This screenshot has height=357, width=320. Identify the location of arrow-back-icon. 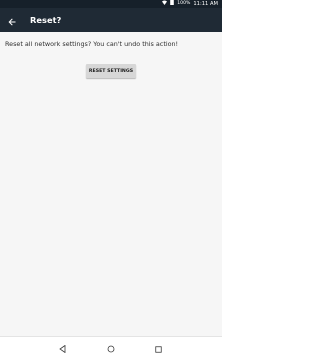
(12, 20).